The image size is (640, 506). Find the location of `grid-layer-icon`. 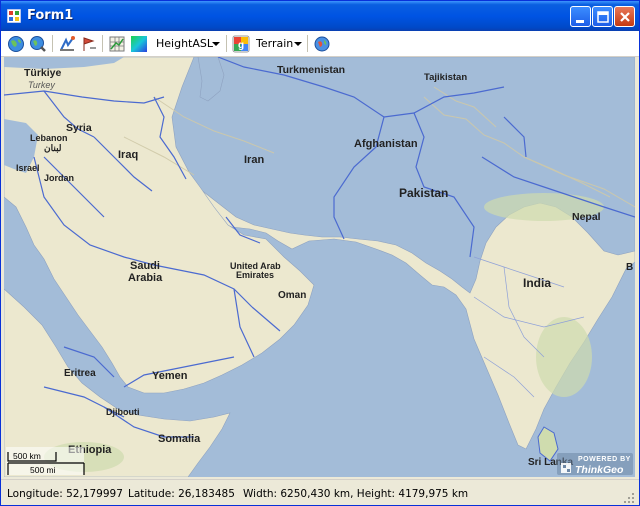

grid-layer-icon is located at coordinates (117, 43).